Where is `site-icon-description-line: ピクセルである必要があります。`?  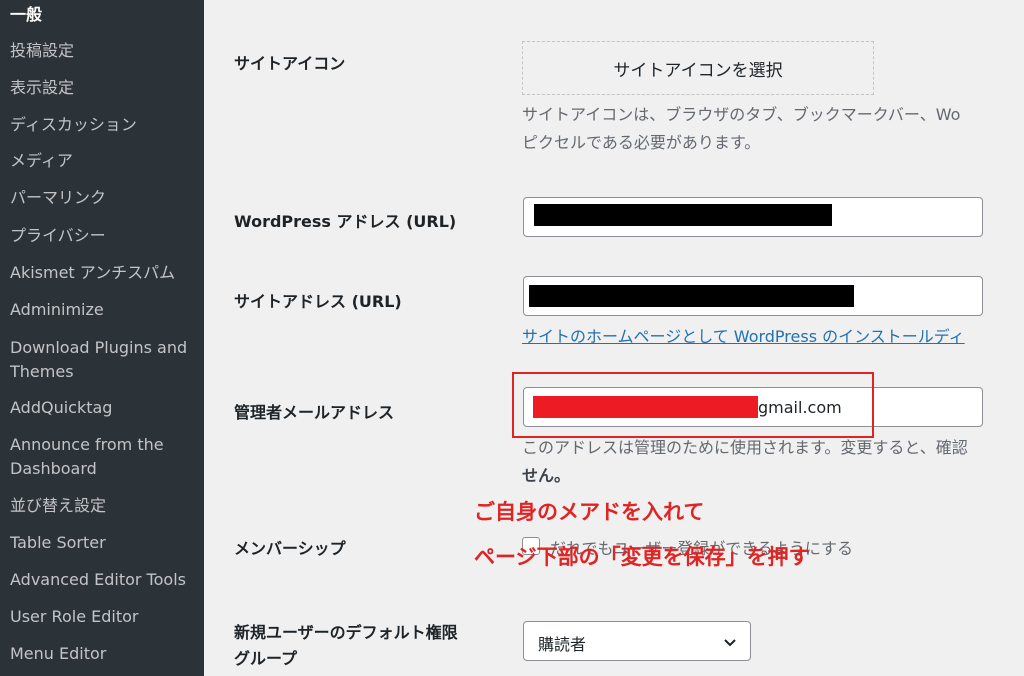 site-icon-description-line: ピクセルである必要があります。 is located at coordinates (641, 142).